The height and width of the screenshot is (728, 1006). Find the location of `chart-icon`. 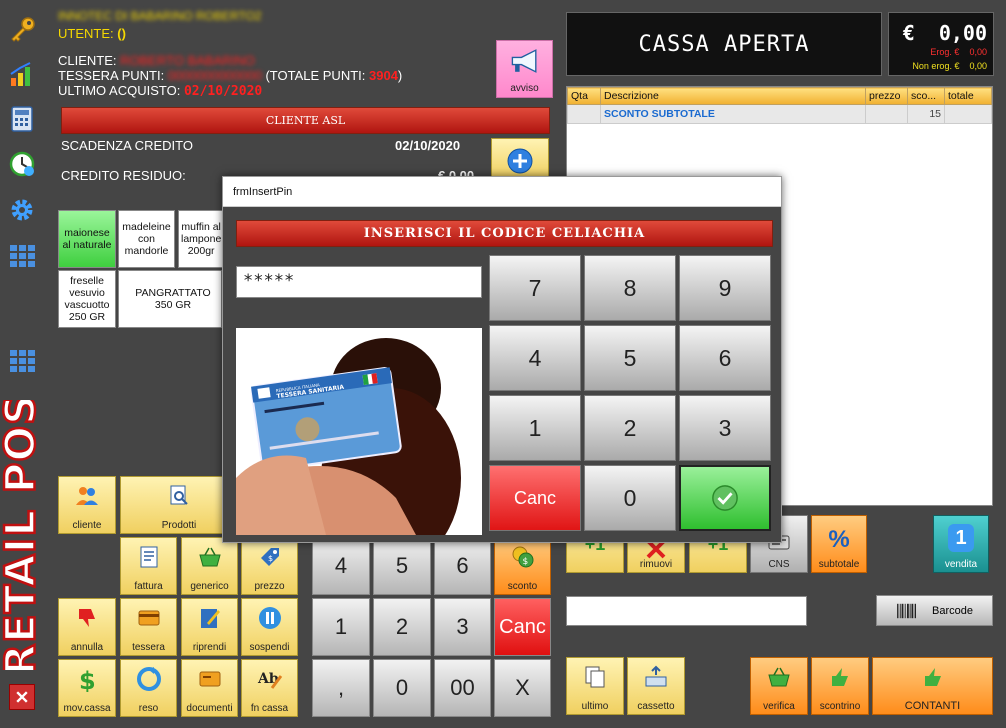

chart-icon is located at coordinates (22, 74).